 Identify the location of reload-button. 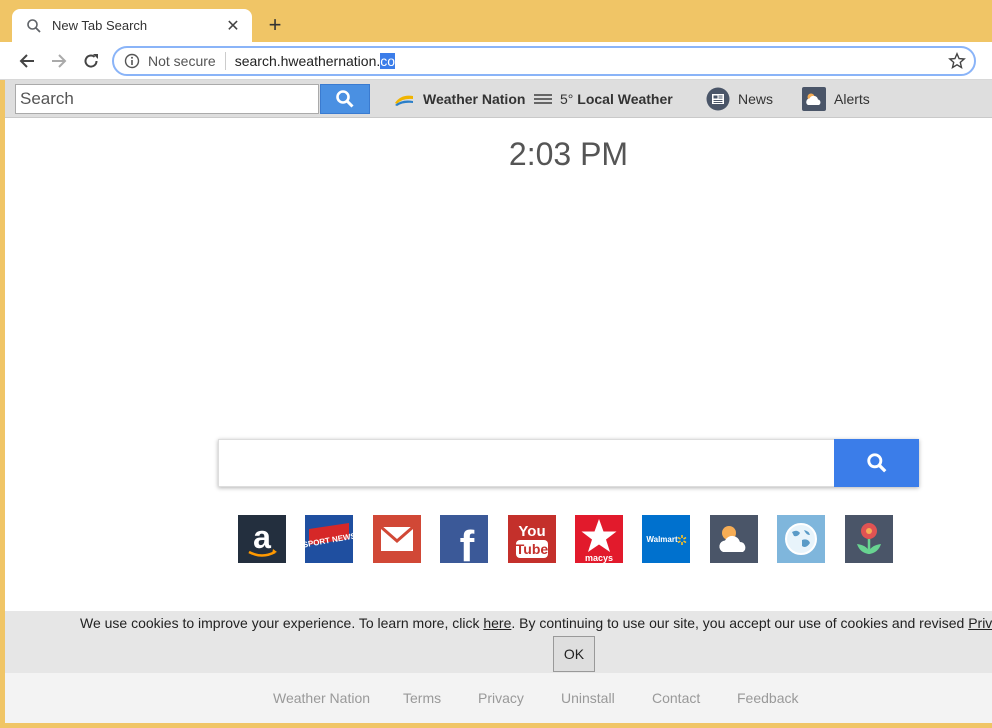
(91, 61).